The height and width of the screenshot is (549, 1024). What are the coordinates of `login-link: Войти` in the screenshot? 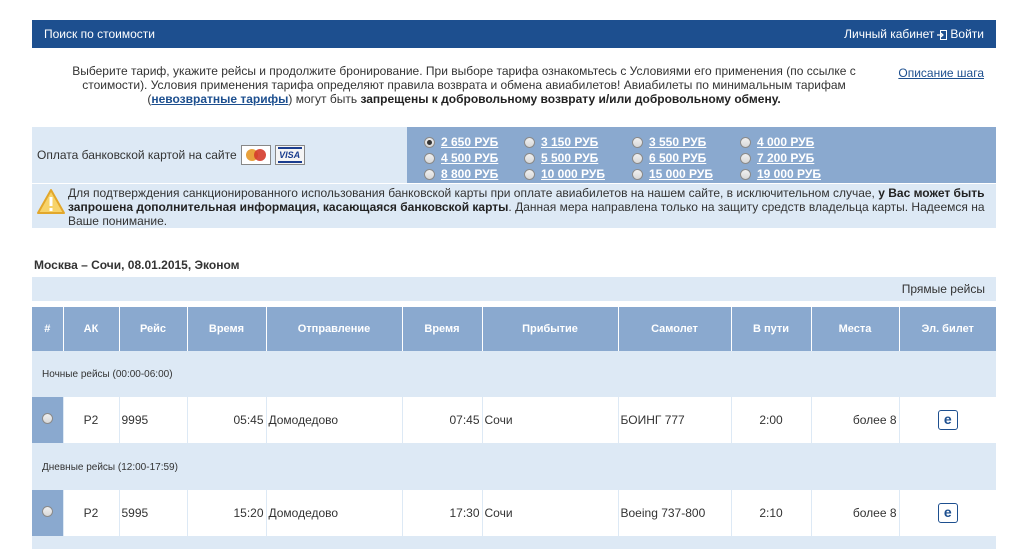 It's located at (967, 34).